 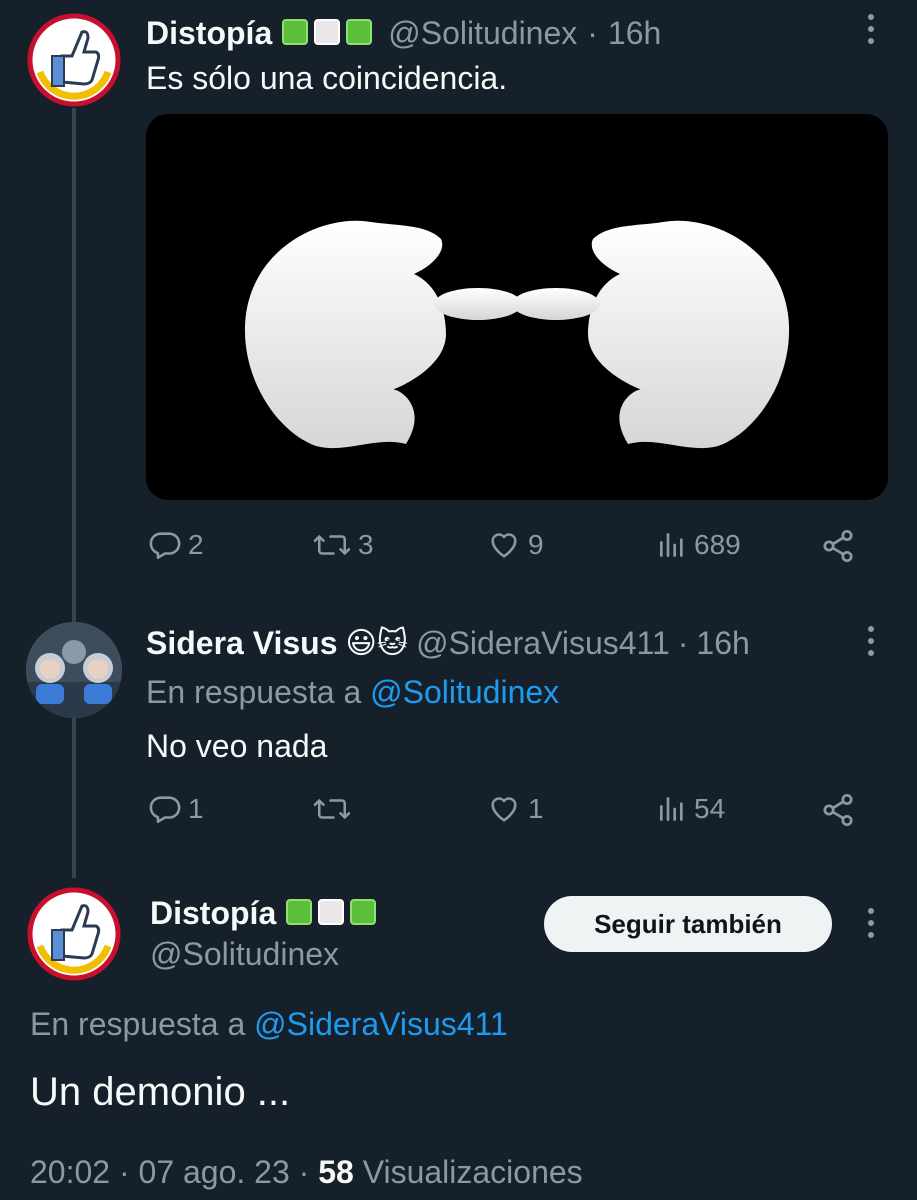 What do you see at coordinates (717, 544) in the screenshot?
I see `views-count: 689` at bounding box center [717, 544].